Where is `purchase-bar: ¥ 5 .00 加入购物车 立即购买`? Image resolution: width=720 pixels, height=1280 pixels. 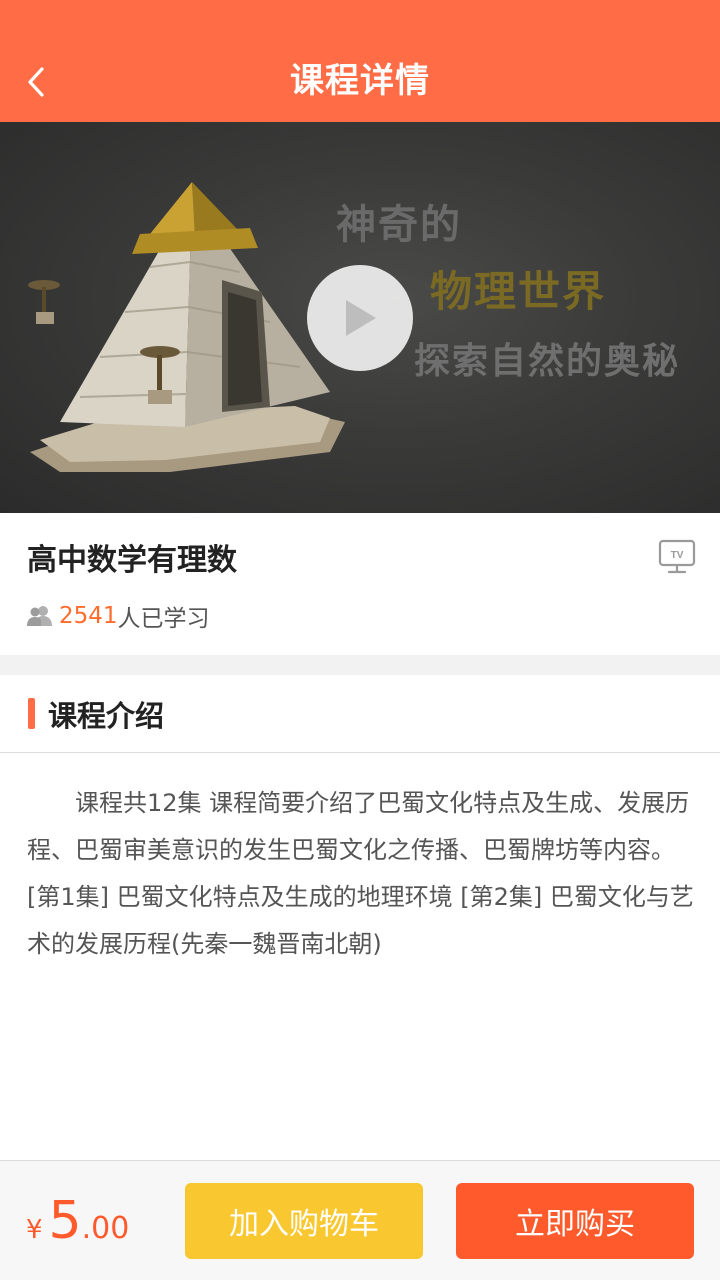
purchase-bar: ¥ 5 .00 加入购物车 立即购买 is located at coordinates (360, 1220).